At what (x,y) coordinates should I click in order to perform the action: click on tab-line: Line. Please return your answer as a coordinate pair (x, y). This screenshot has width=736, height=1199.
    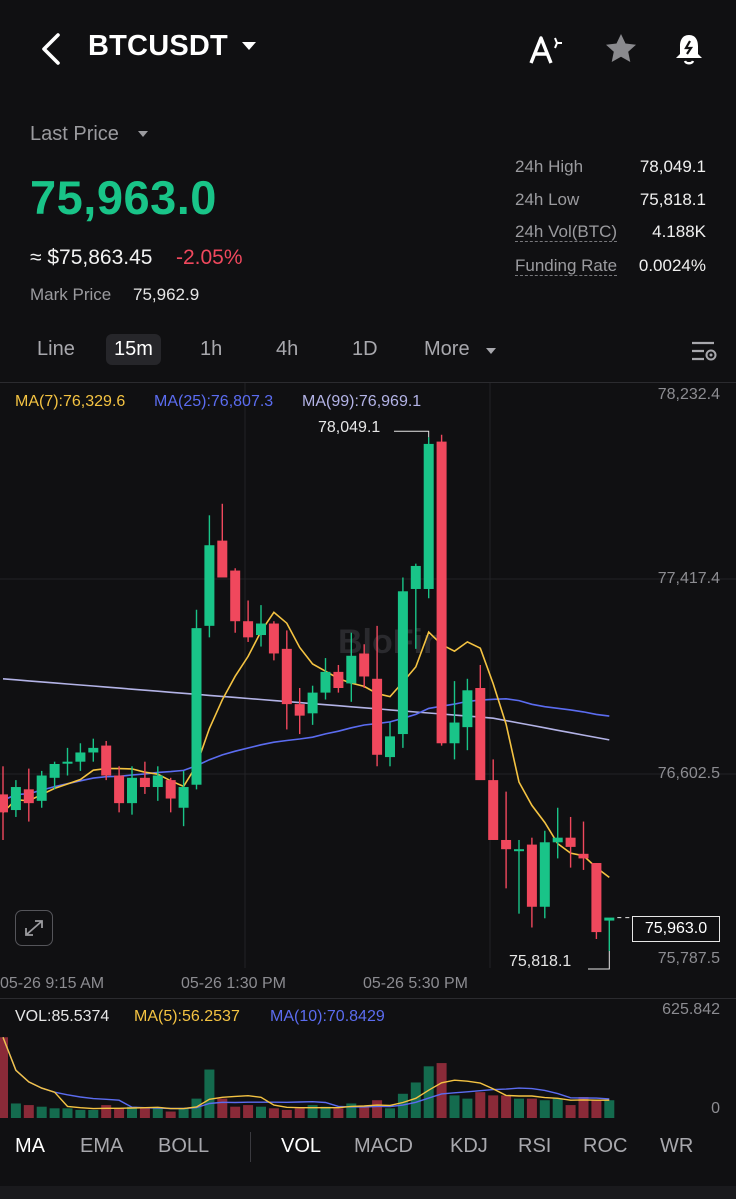
    Looking at the image, I should click on (56, 349).